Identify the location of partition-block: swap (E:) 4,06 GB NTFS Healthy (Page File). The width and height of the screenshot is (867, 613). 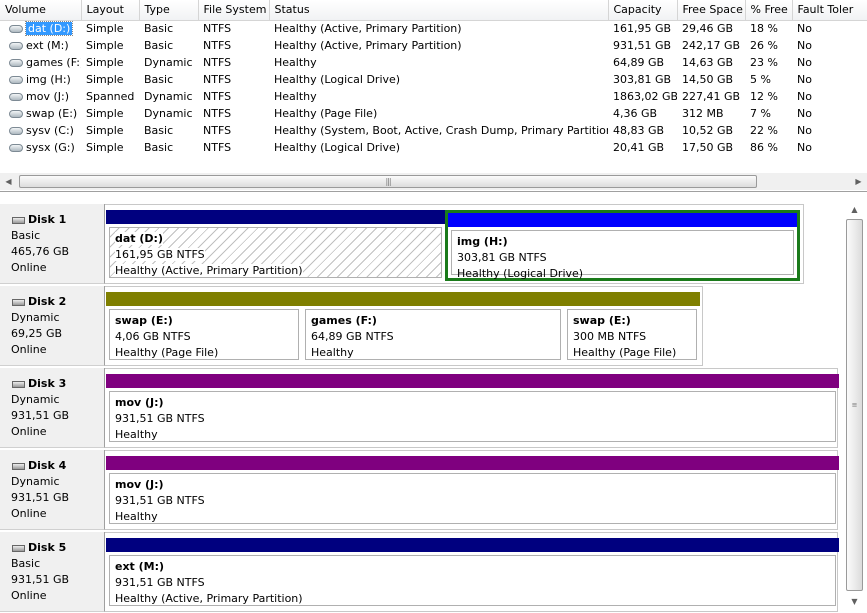
(204, 327).